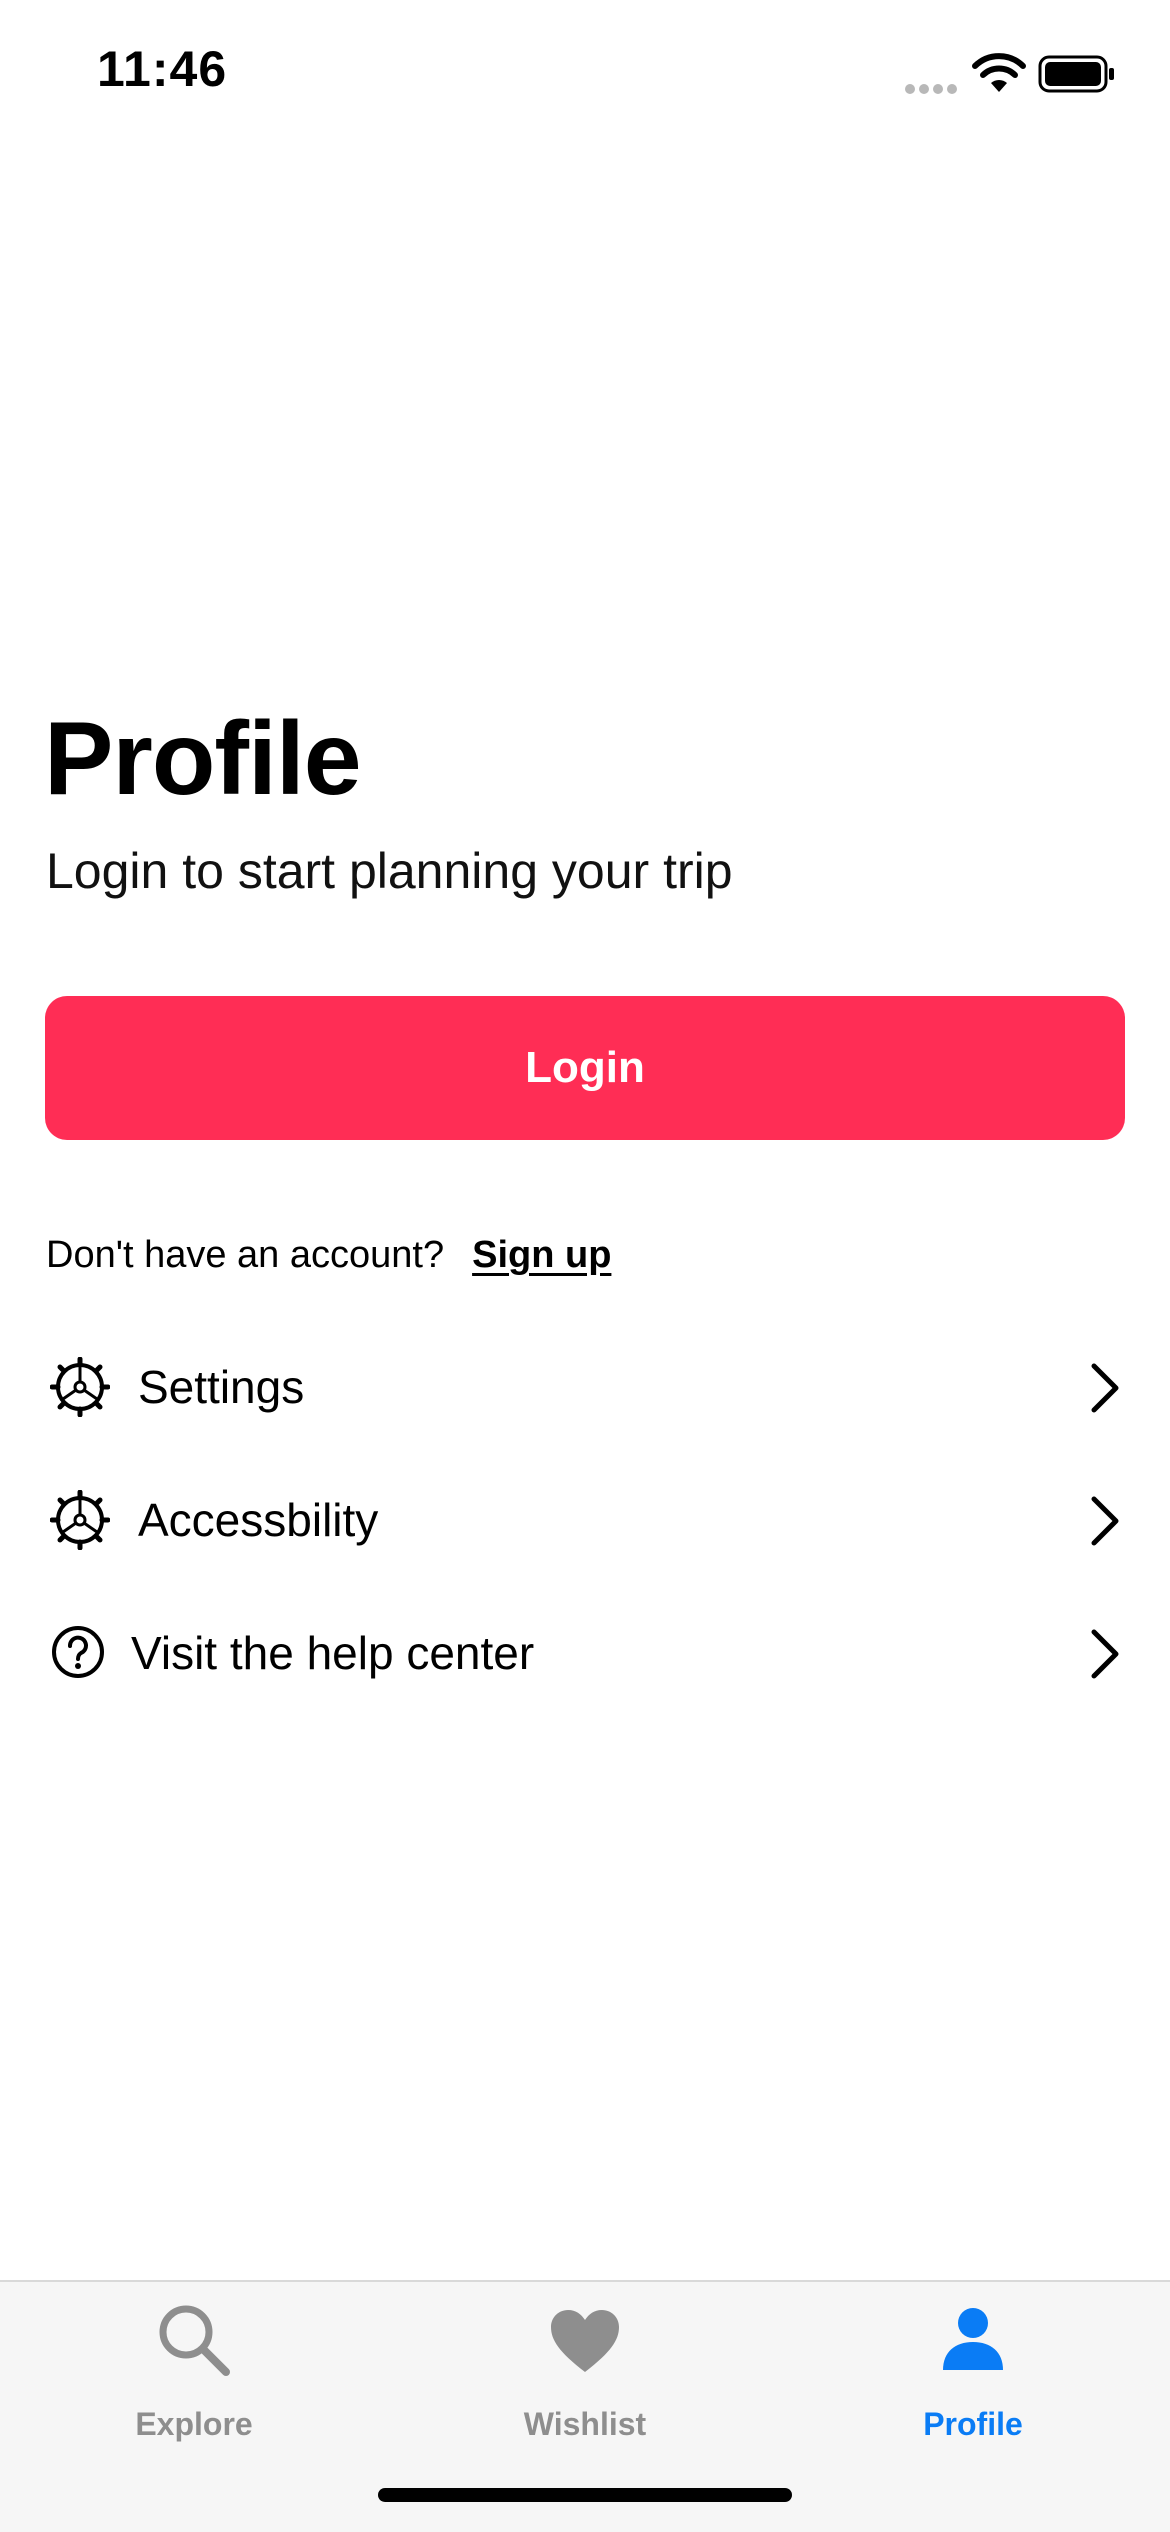  What do you see at coordinates (585, 2424) in the screenshot?
I see `tab-label: Wishlist` at bounding box center [585, 2424].